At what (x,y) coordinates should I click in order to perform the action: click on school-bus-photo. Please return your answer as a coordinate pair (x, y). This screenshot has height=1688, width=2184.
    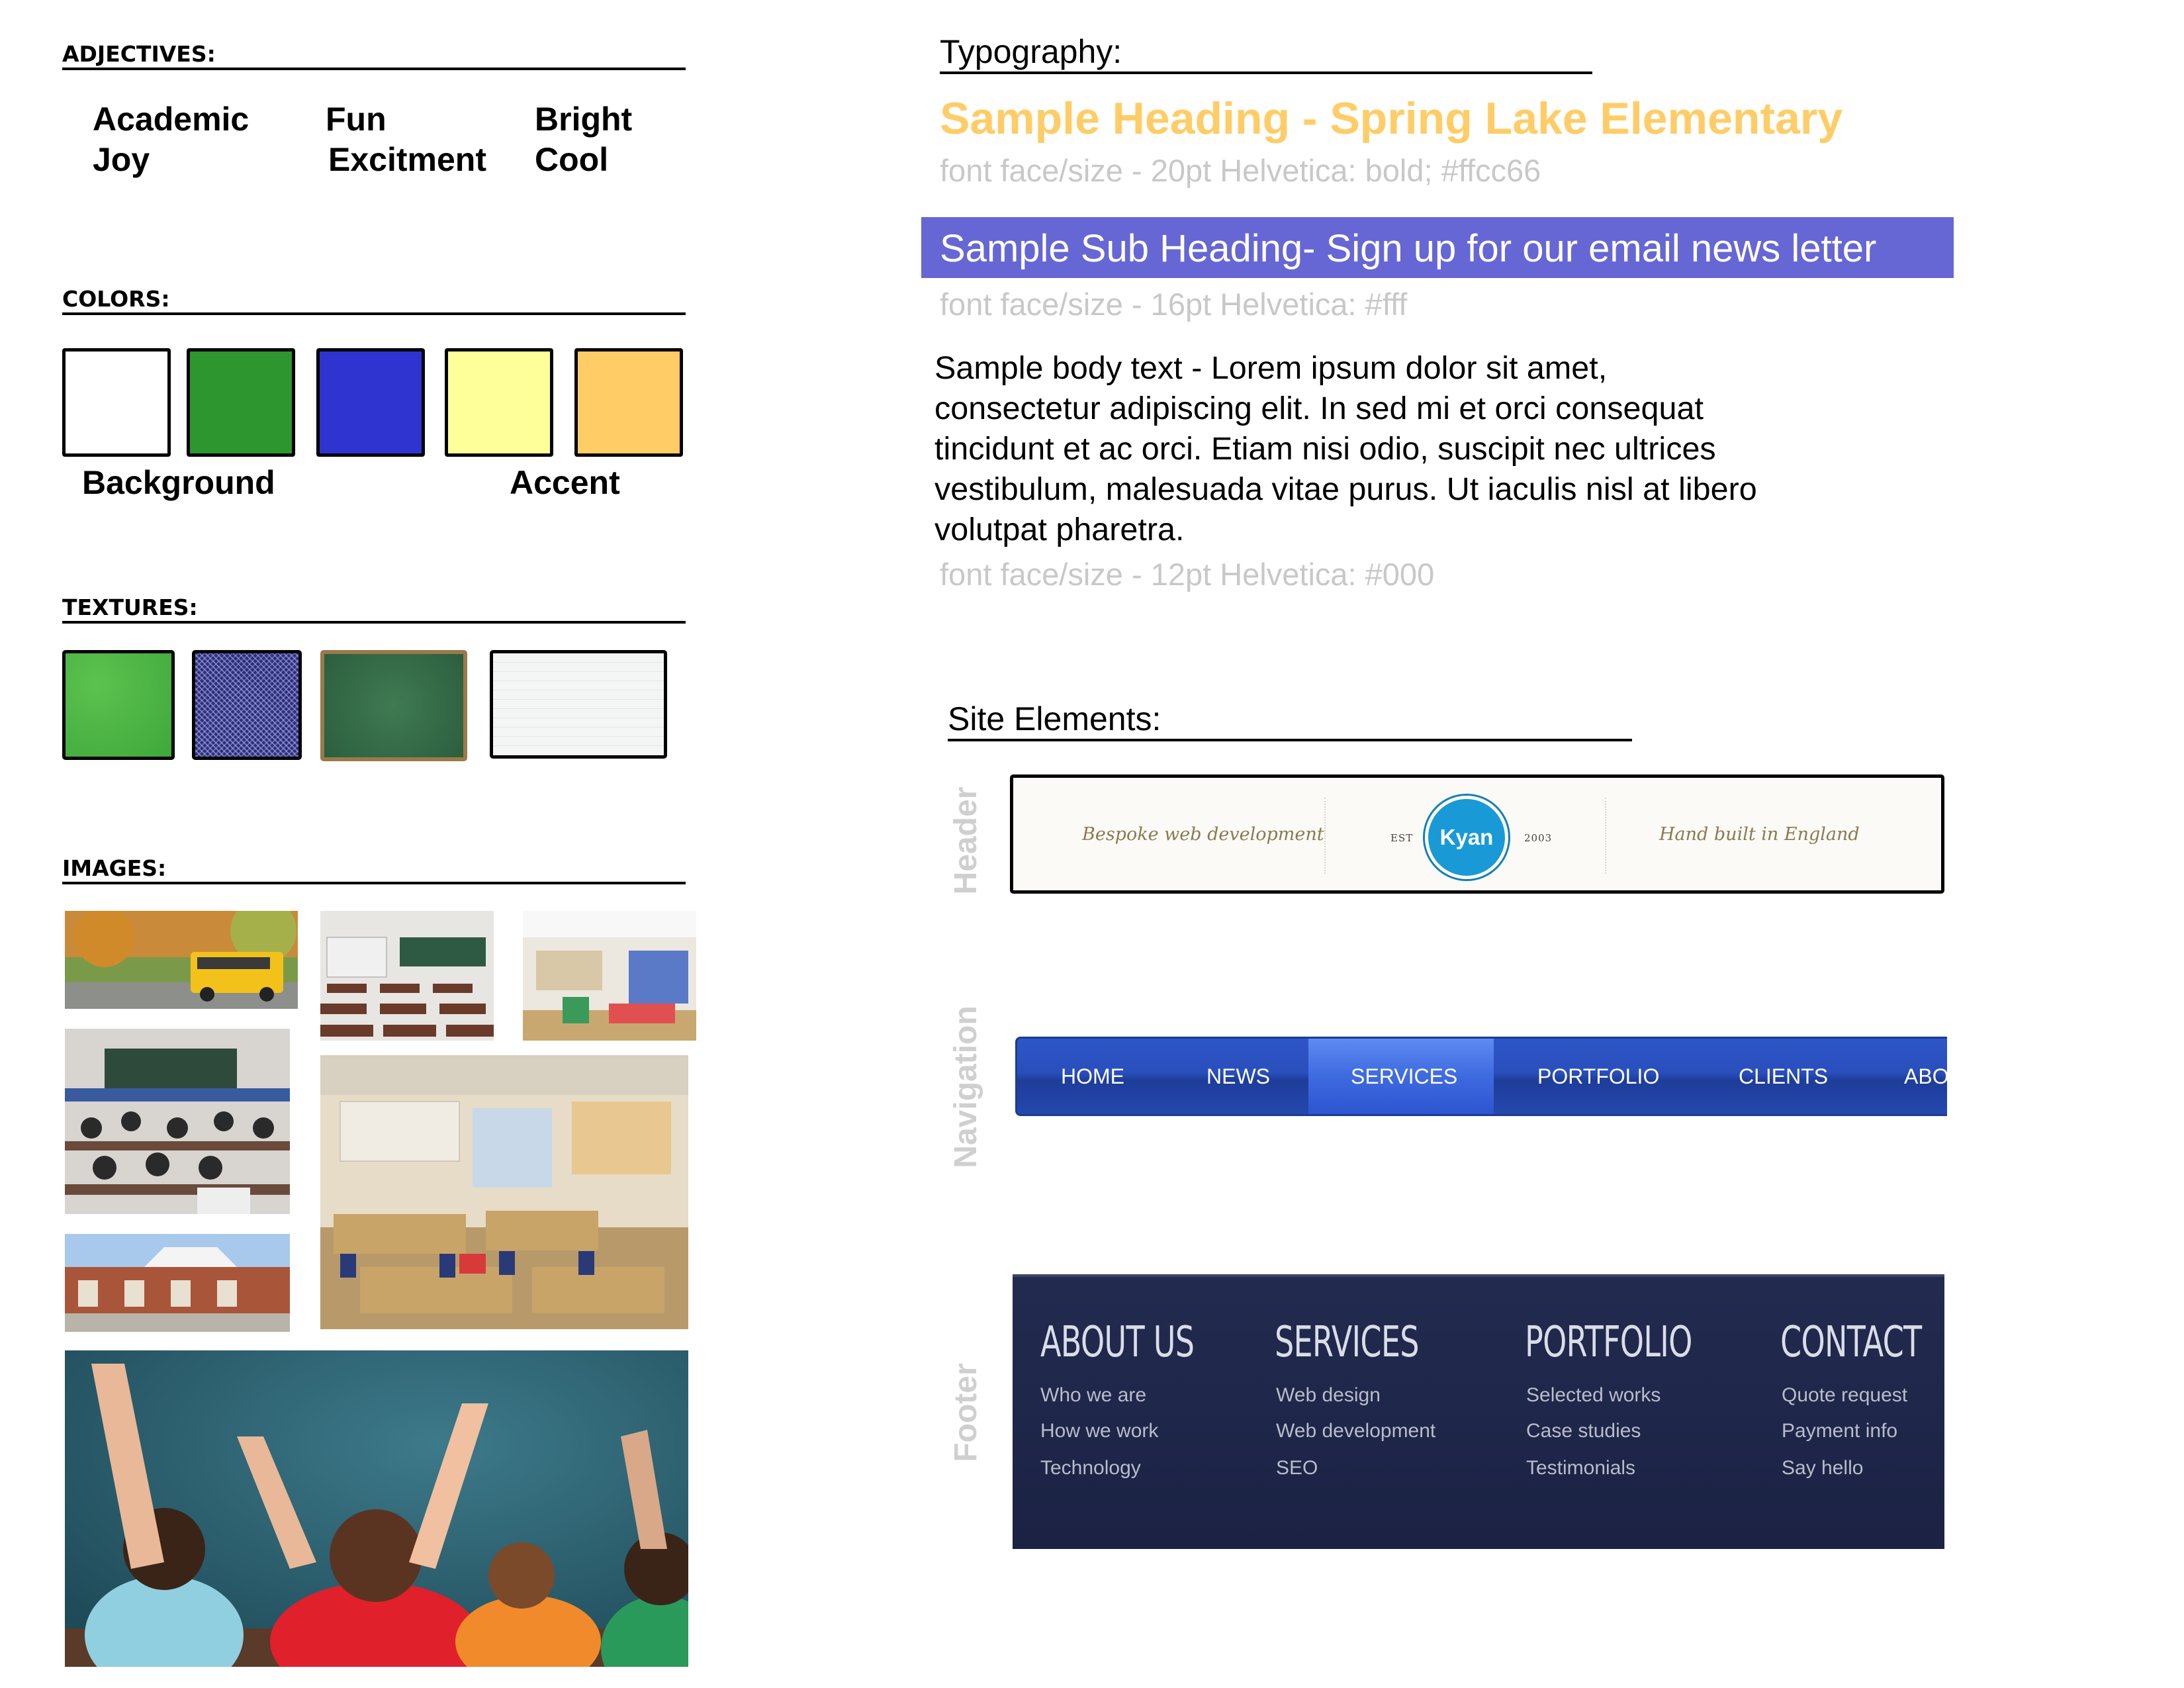
    Looking at the image, I should click on (181, 960).